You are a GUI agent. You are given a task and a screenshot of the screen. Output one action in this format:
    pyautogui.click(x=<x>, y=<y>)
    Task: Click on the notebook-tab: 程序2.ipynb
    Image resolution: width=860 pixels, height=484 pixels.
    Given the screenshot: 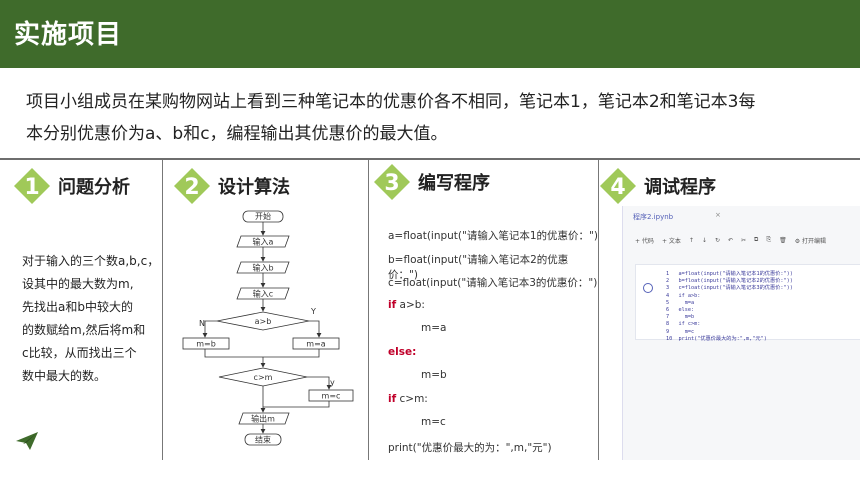 What is the action you would take?
    pyautogui.click(x=653, y=217)
    